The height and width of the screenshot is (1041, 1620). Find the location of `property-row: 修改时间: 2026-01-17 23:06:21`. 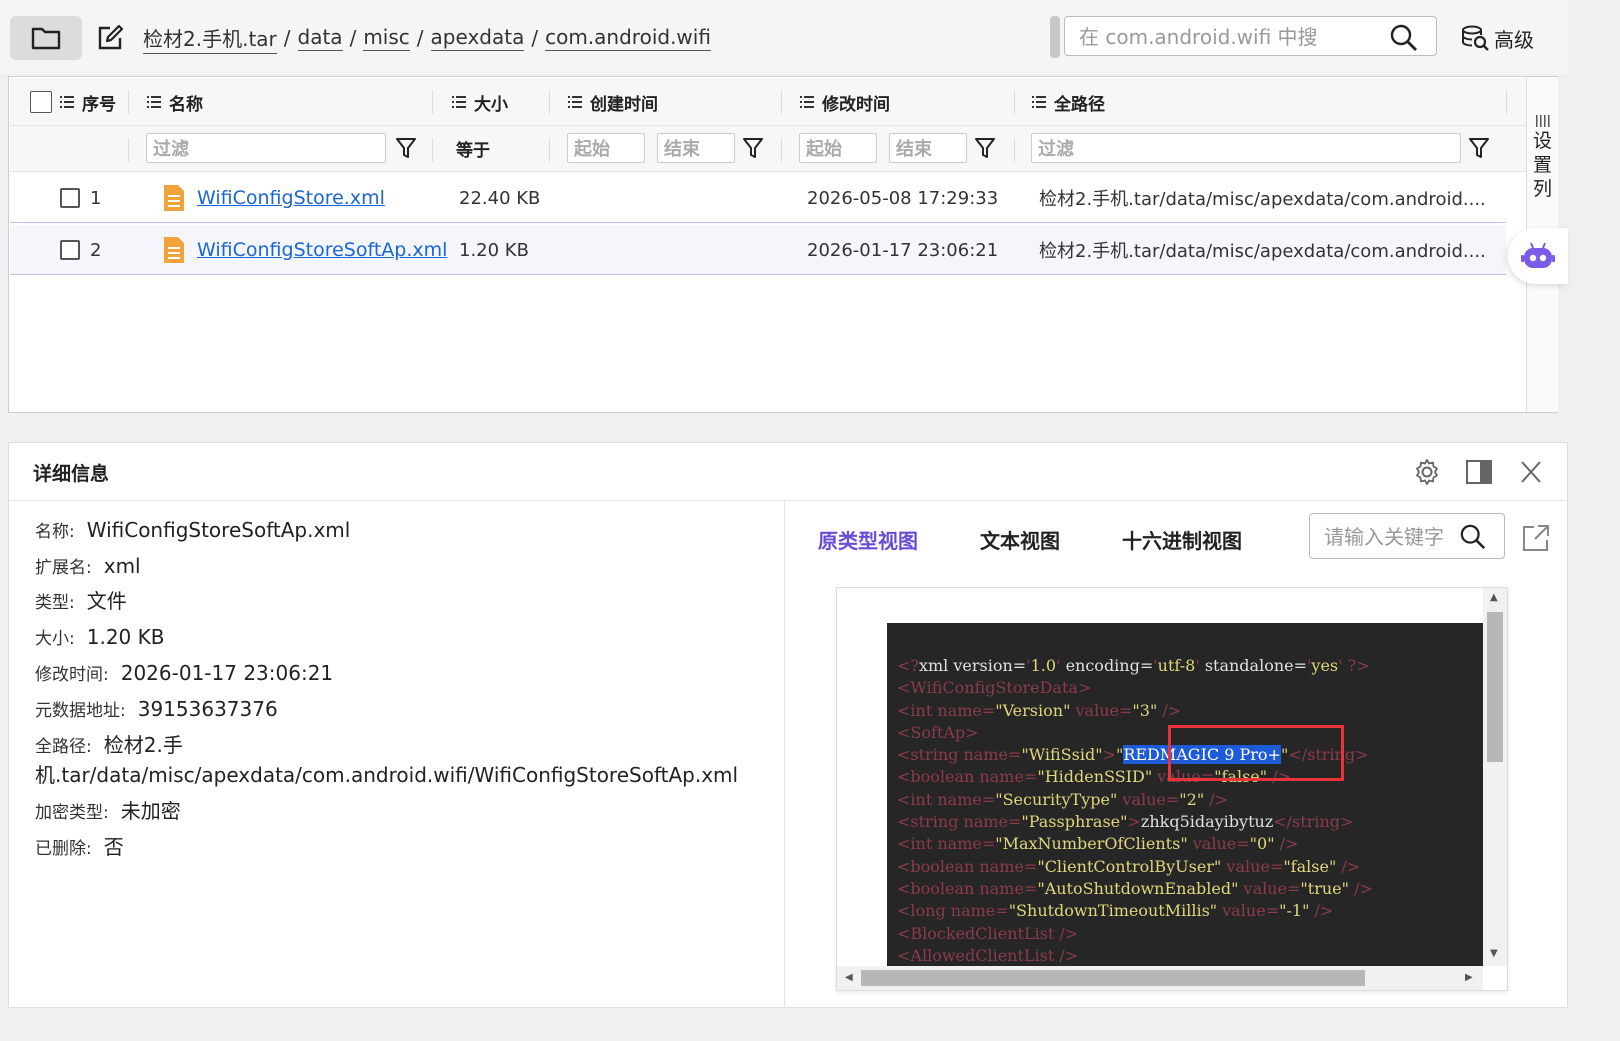

property-row: 修改时间: 2026-01-17 23:06:21 is located at coordinates (184, 673).